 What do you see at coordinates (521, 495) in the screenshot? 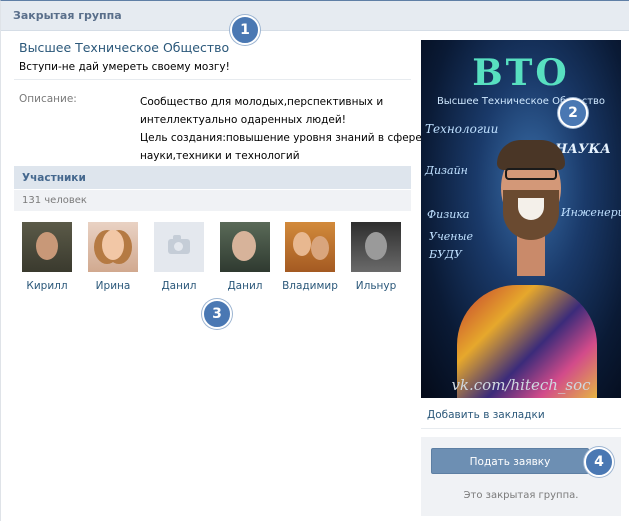
I see `closed-group-note: Это закрытая группа.` at bounding box center [521, 495].